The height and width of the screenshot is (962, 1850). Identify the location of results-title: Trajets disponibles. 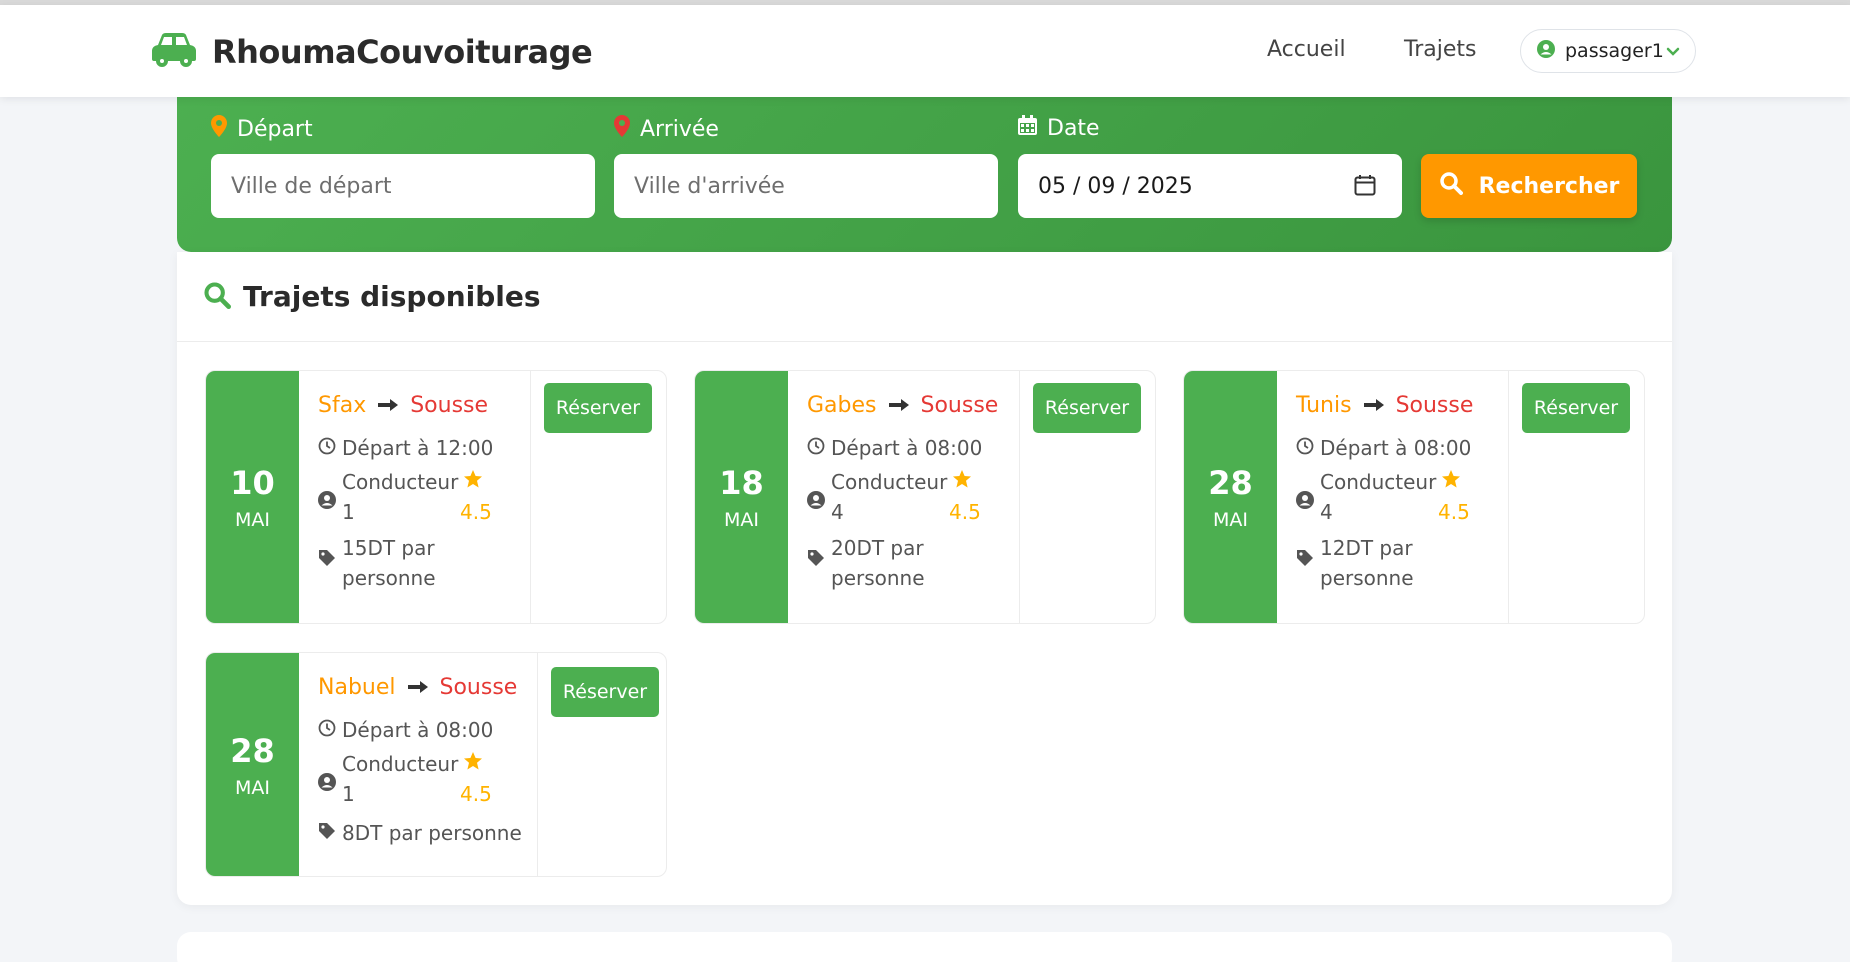
(392, 296).